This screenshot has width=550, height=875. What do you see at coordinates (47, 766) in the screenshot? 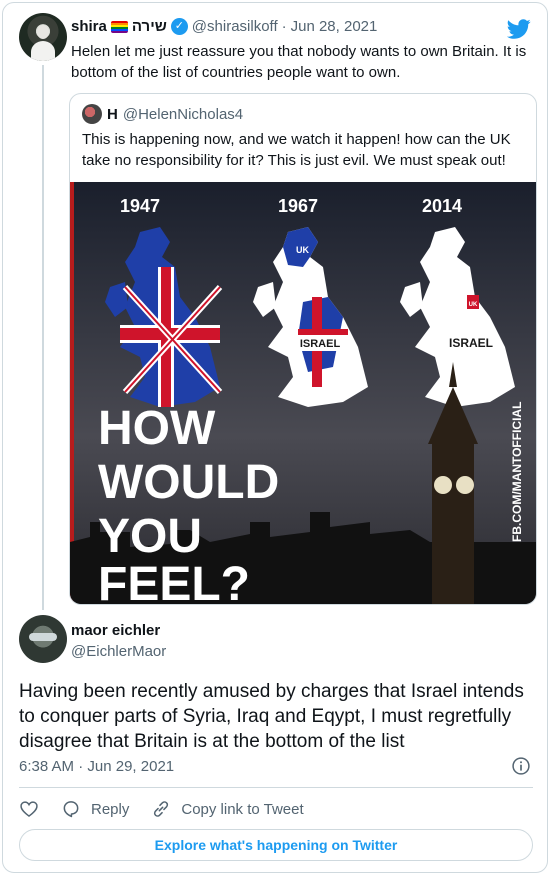
I see `reply-time: 6:38 AM` at bounding box center [47, 766].